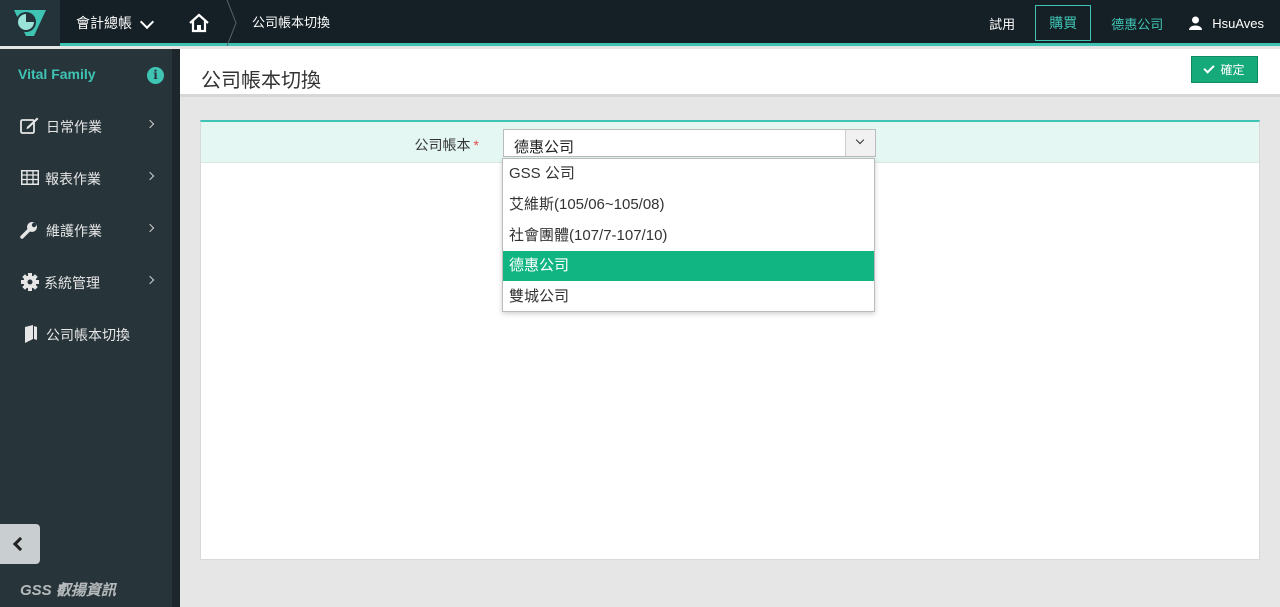  I want to click on info-icon: i, so click(155, 75).